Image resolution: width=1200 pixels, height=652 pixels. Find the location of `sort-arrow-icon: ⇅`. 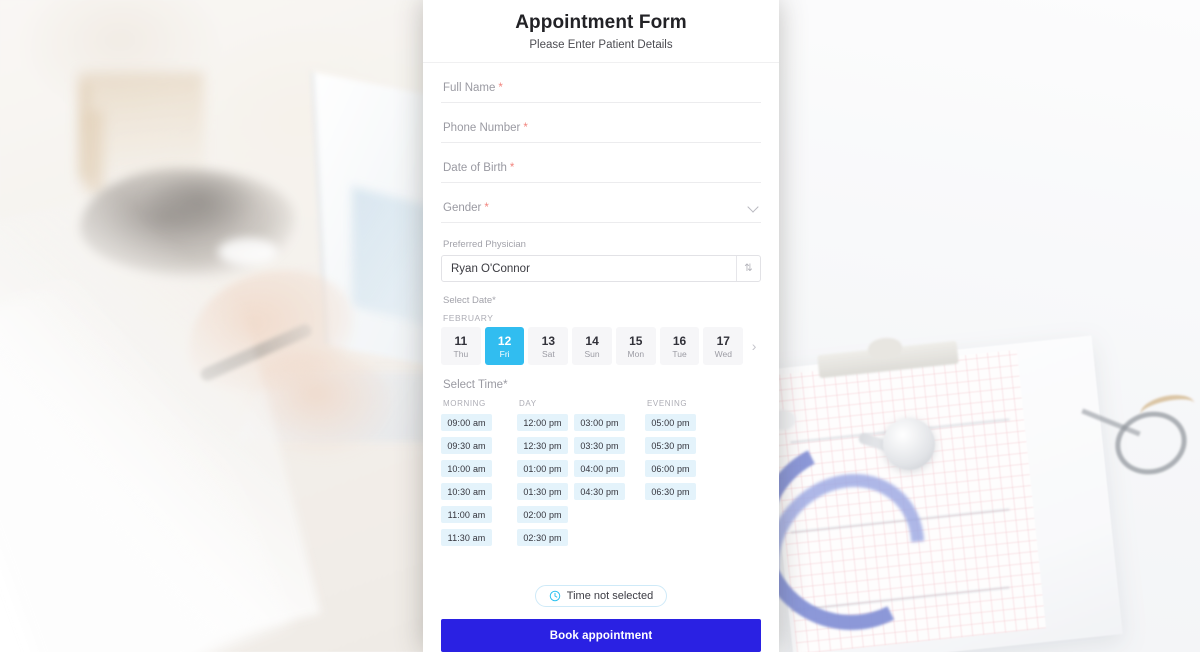

sort-arrow-icon: ⇅ is located at coordinates (748, 268).